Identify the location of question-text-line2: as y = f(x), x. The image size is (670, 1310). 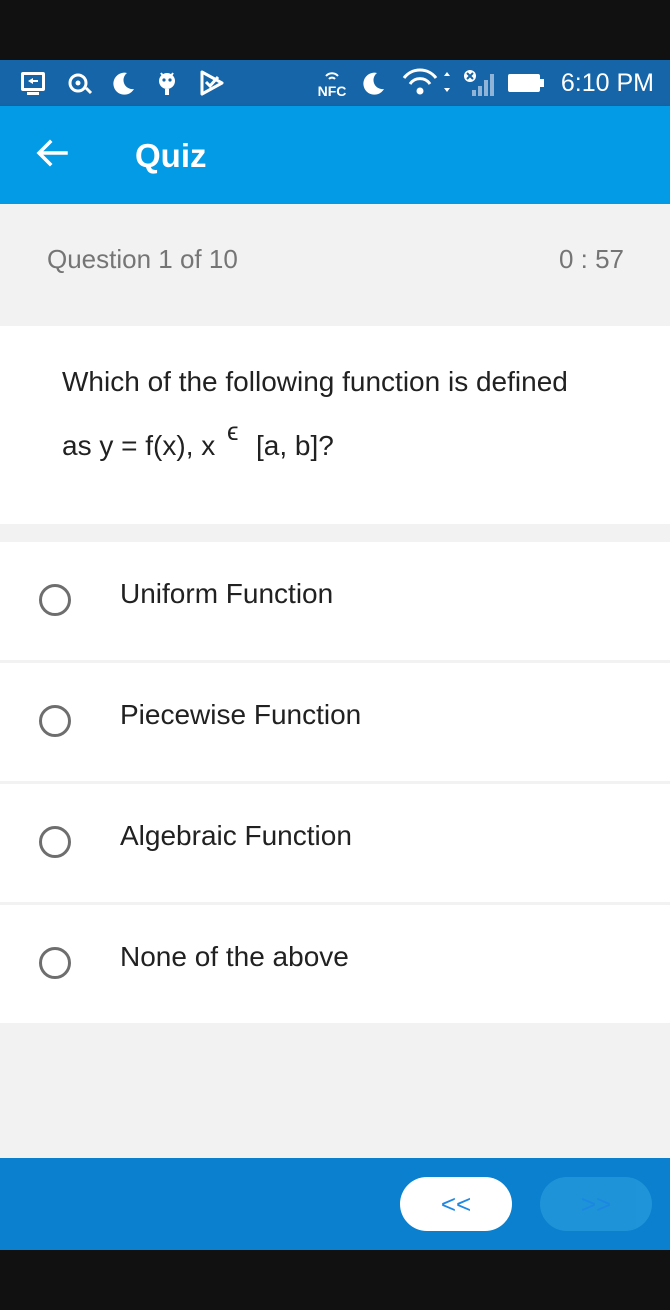
(139, 445).